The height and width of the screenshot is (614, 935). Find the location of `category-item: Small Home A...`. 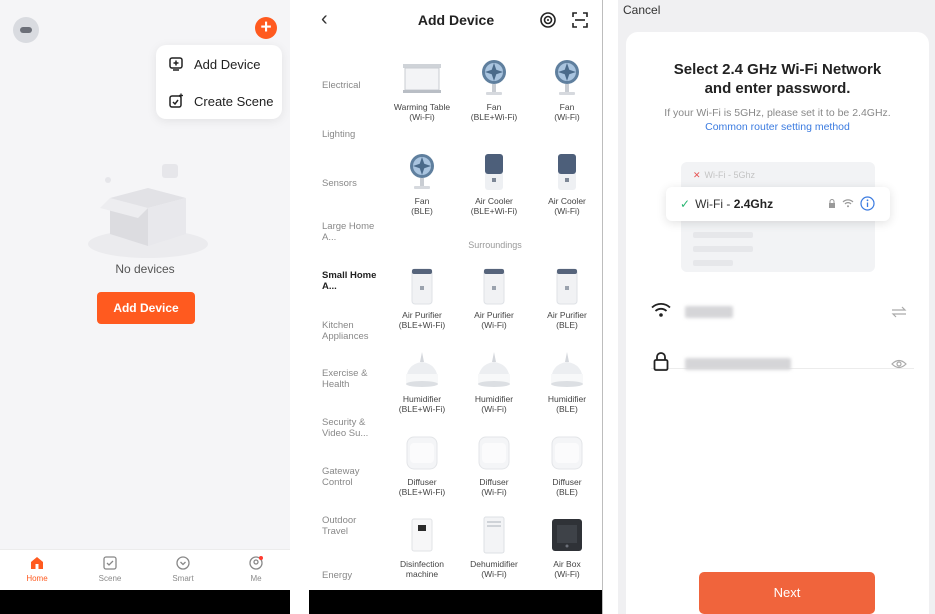

category-item: Small Home A... is located at coordinates (353, 281).